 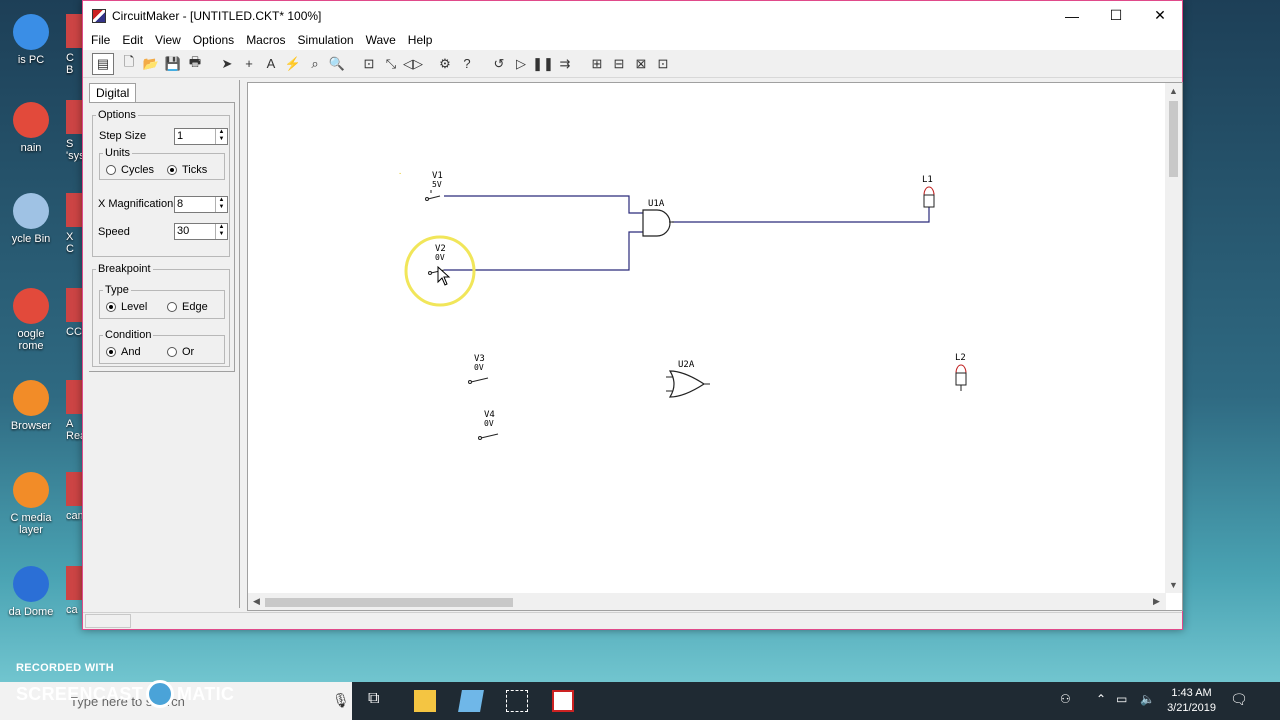 What do you see at coordinates (927, 180) in the screenshot?
I see `l1-label: L1` at bounding box center [927, 180].